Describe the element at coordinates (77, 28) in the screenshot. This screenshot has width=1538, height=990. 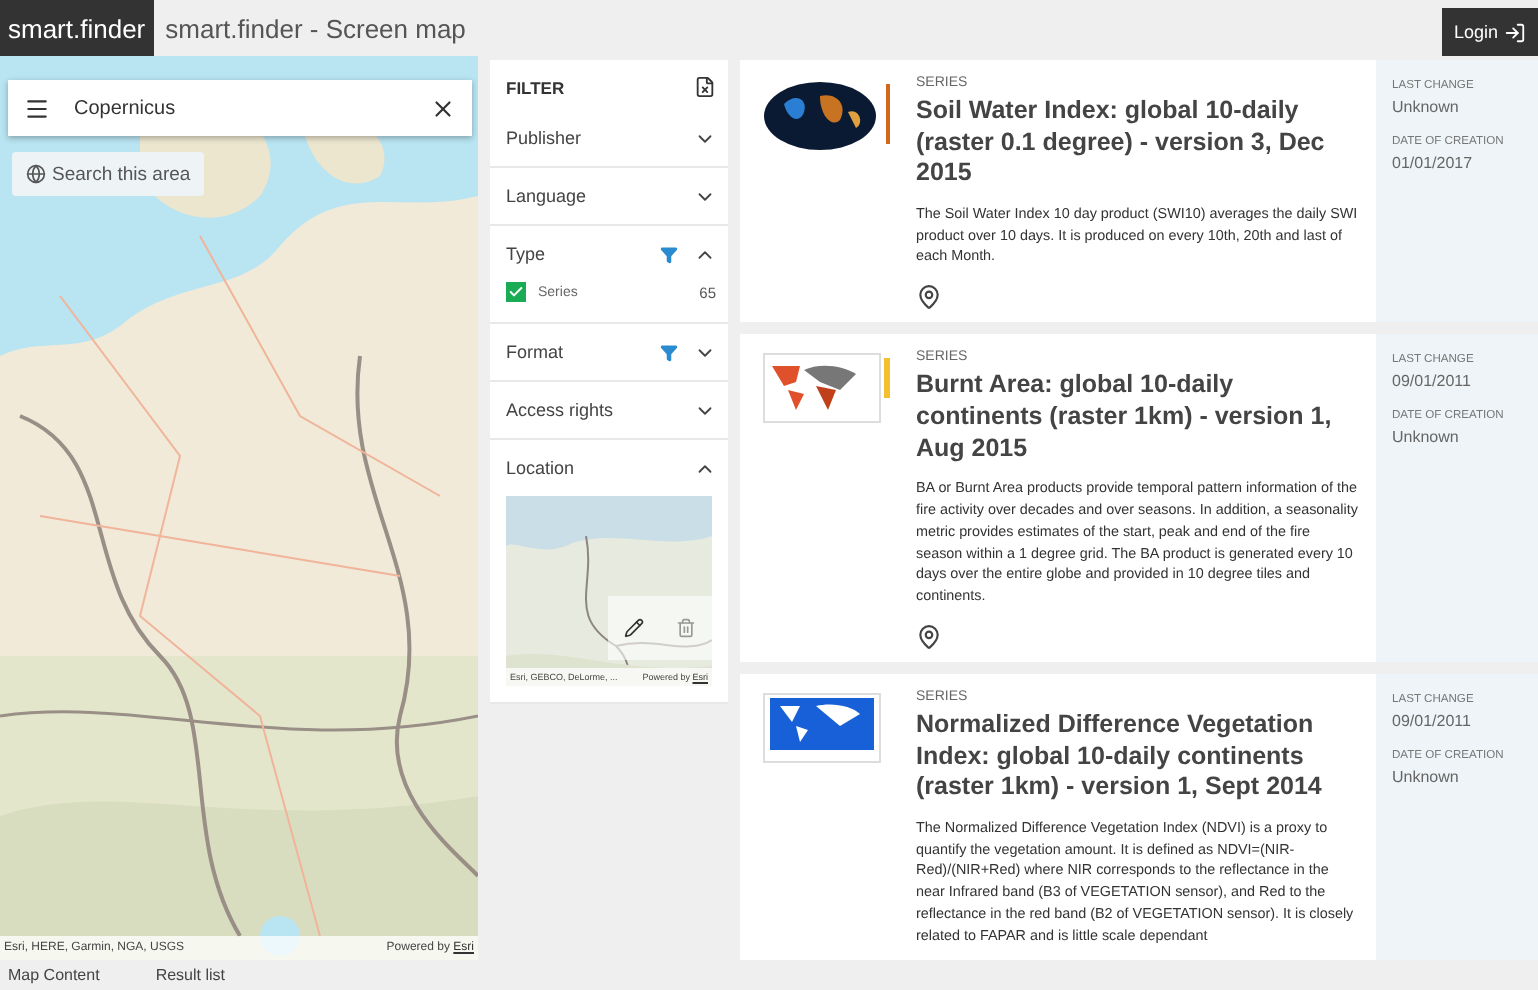
I see `brand-logo: smart.finder` at that location.